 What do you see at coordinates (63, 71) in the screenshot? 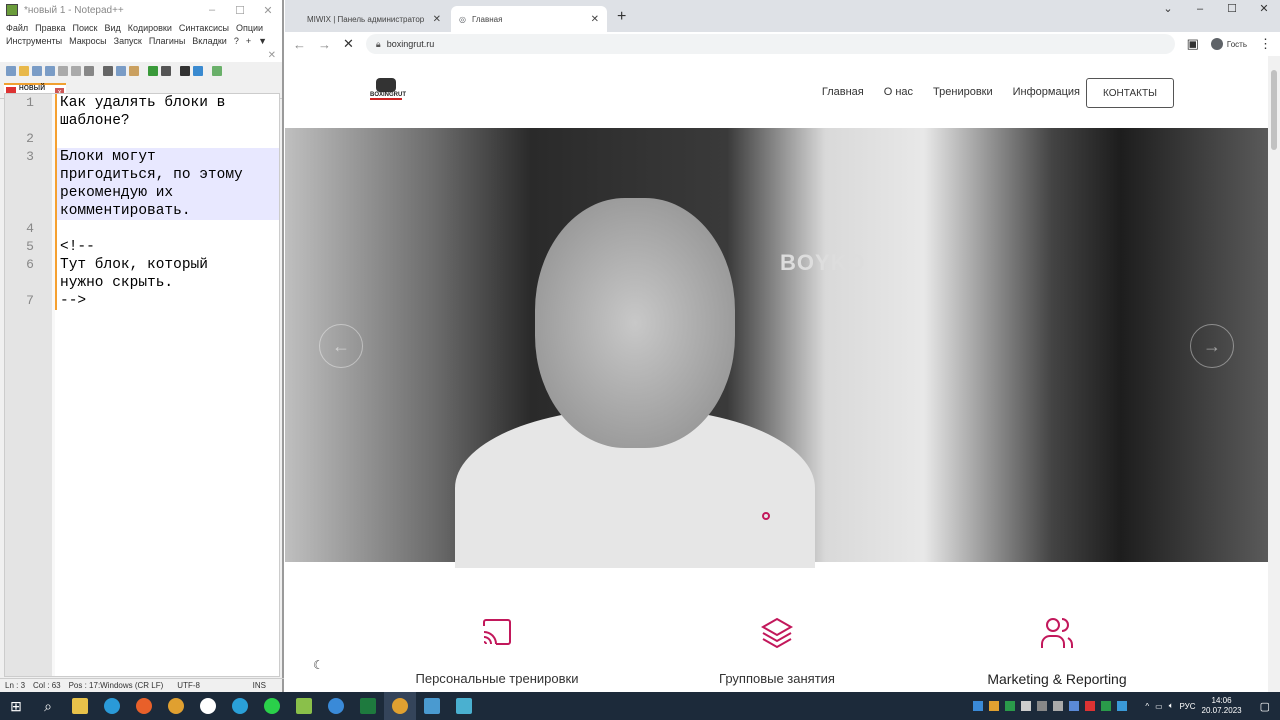
I see `close-icon` at bounding box center [63, 71].